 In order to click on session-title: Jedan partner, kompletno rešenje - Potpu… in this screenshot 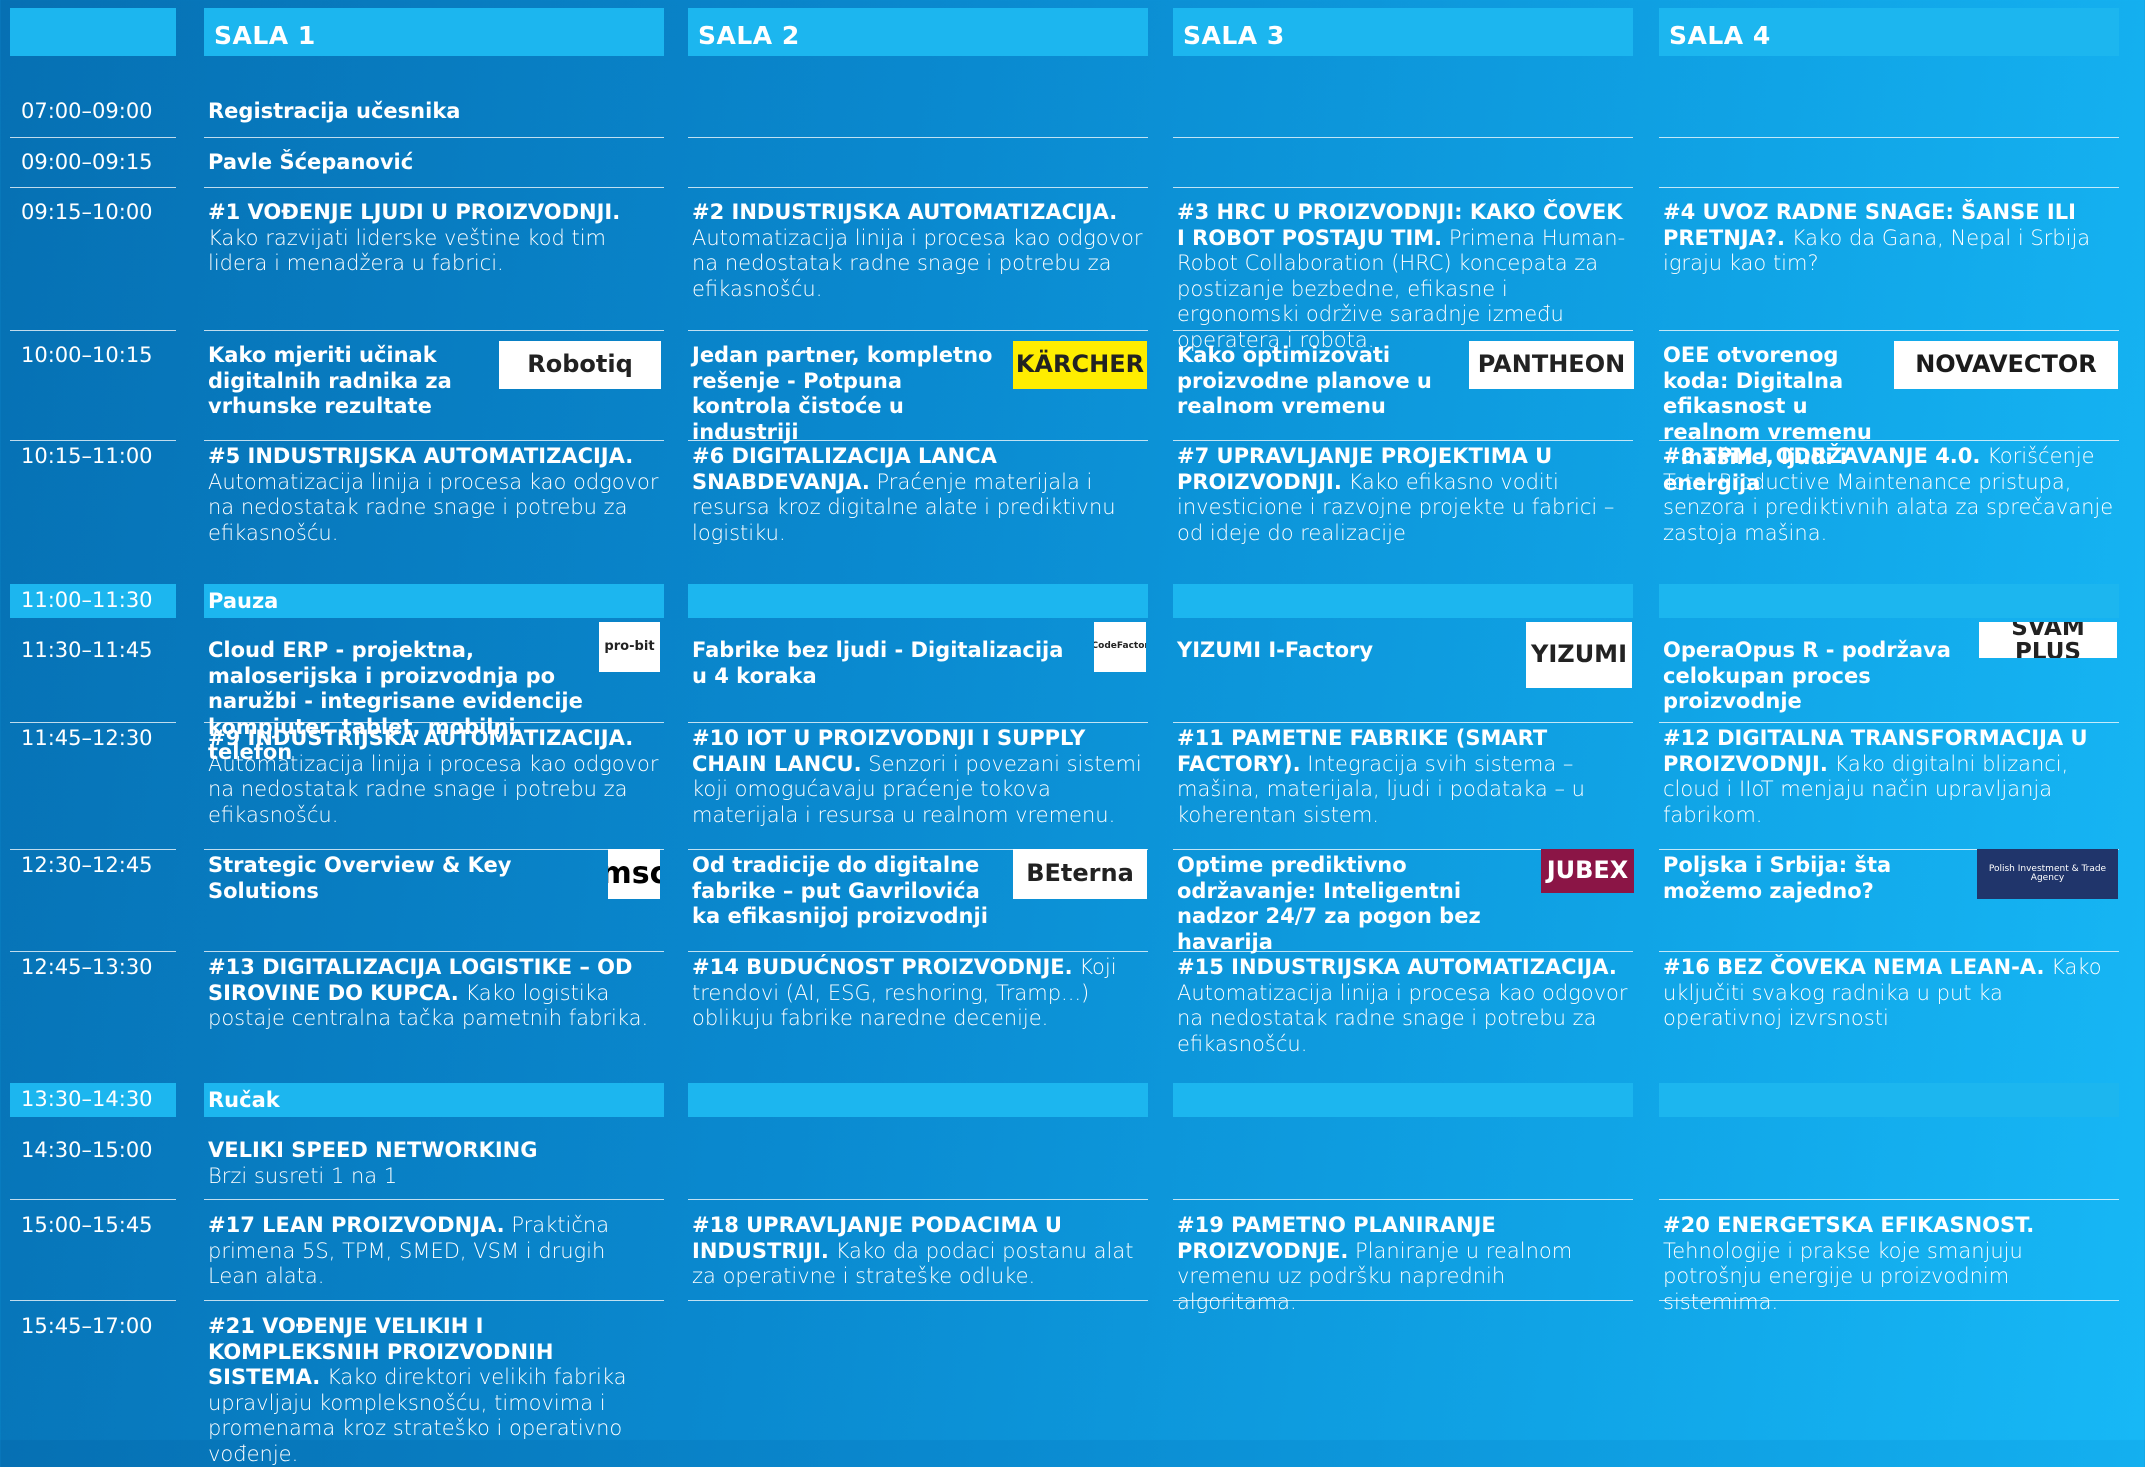, I will do `click(842, 393)`.